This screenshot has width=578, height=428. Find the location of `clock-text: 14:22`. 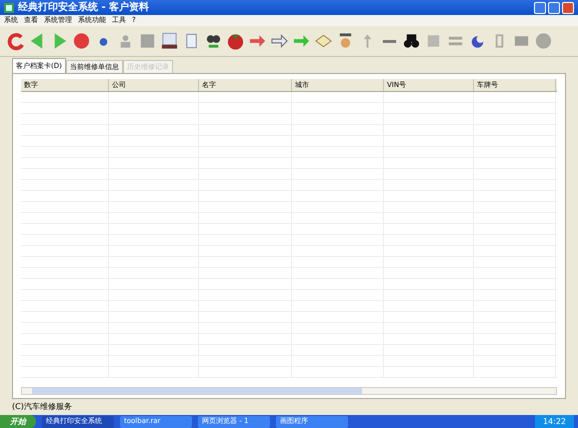

clock-text: 14:22 is located at coordinates (554, 422).